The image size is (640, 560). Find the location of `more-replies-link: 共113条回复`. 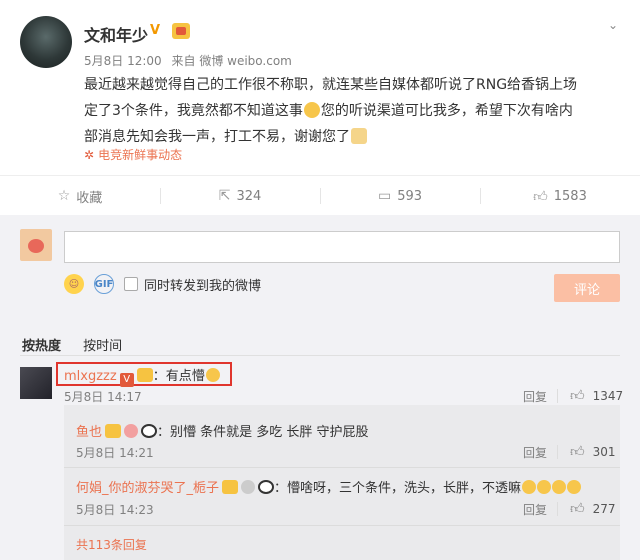

more-replies-link: 共113条回复 is located at coordinates (111, 544).